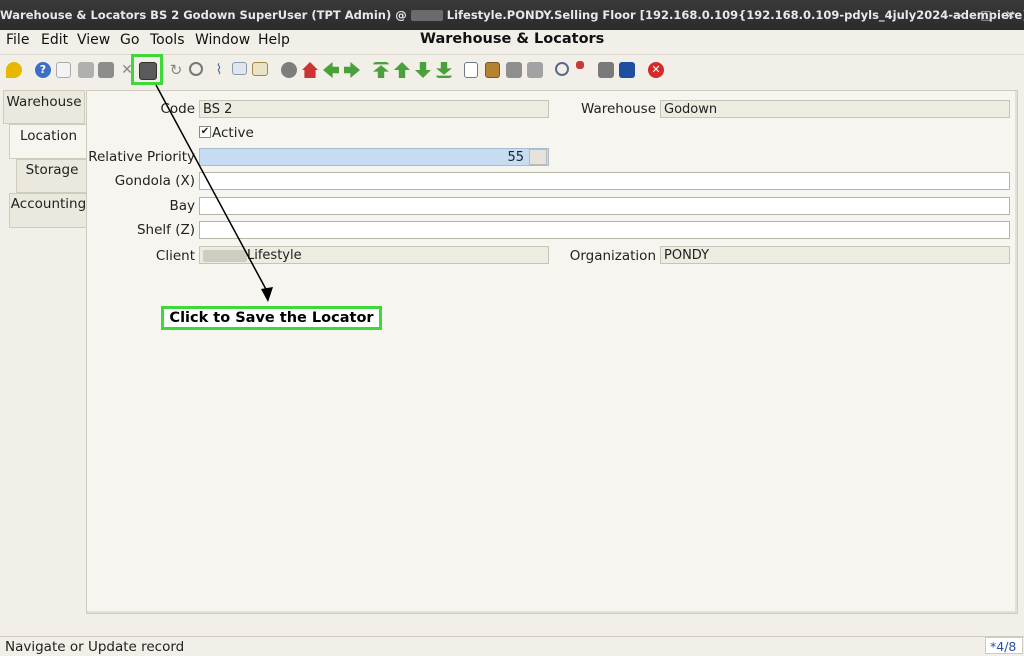  I want to click on record-count: *4/8, so click(1003, 646).